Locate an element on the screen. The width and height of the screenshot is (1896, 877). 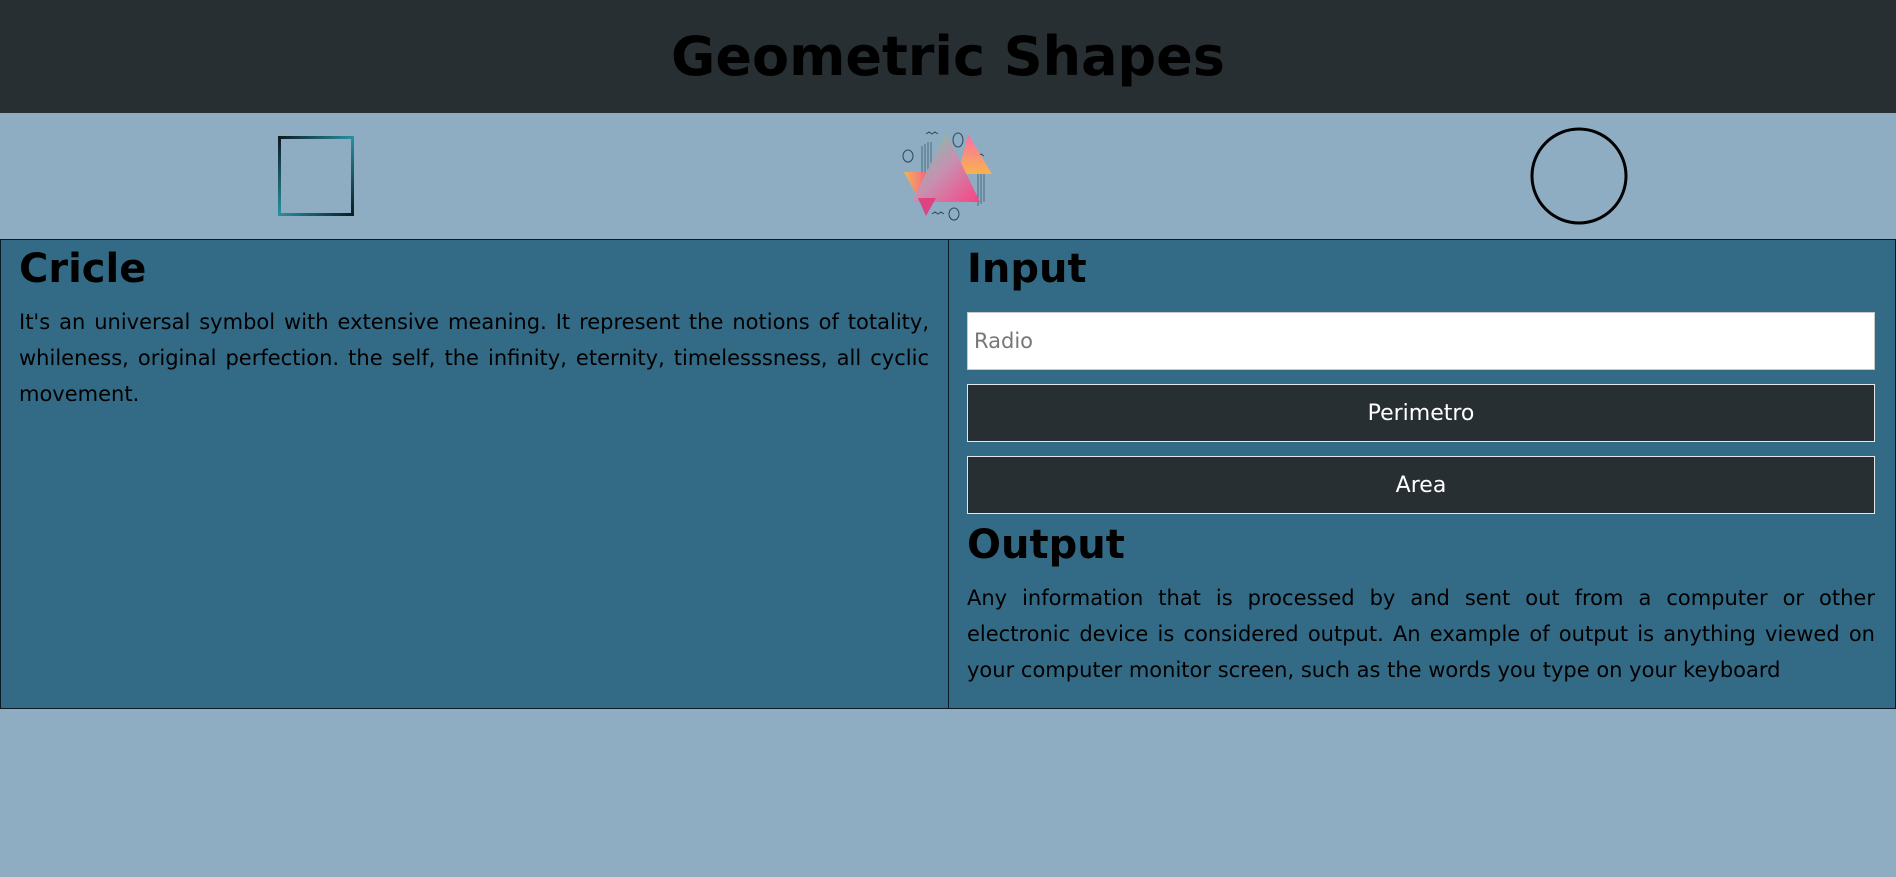
output-title: Output is located at coordinates (1046, 545).